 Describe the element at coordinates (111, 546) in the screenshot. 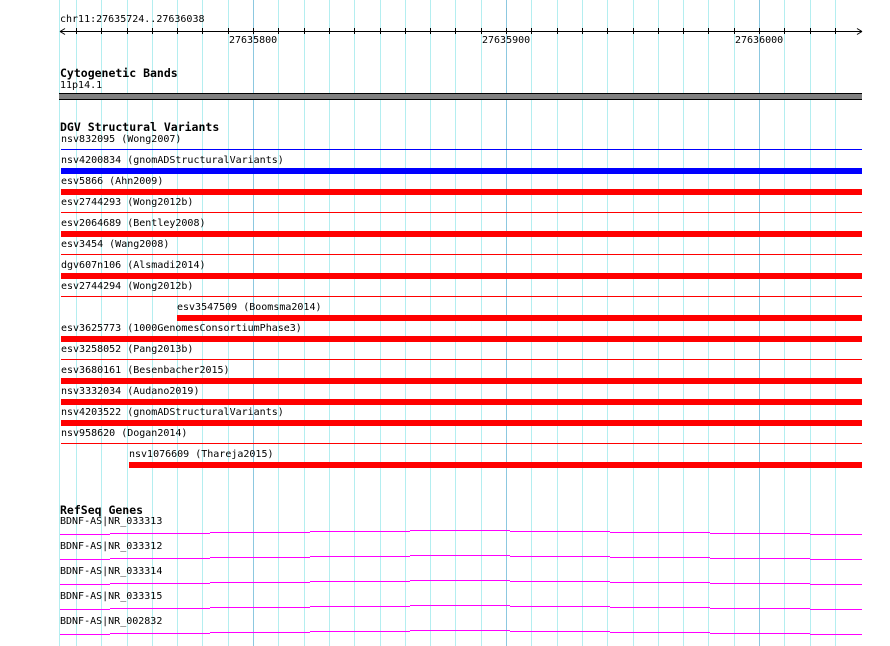

I see `gene-label: BDNF-AS|NR_033312` at that location.